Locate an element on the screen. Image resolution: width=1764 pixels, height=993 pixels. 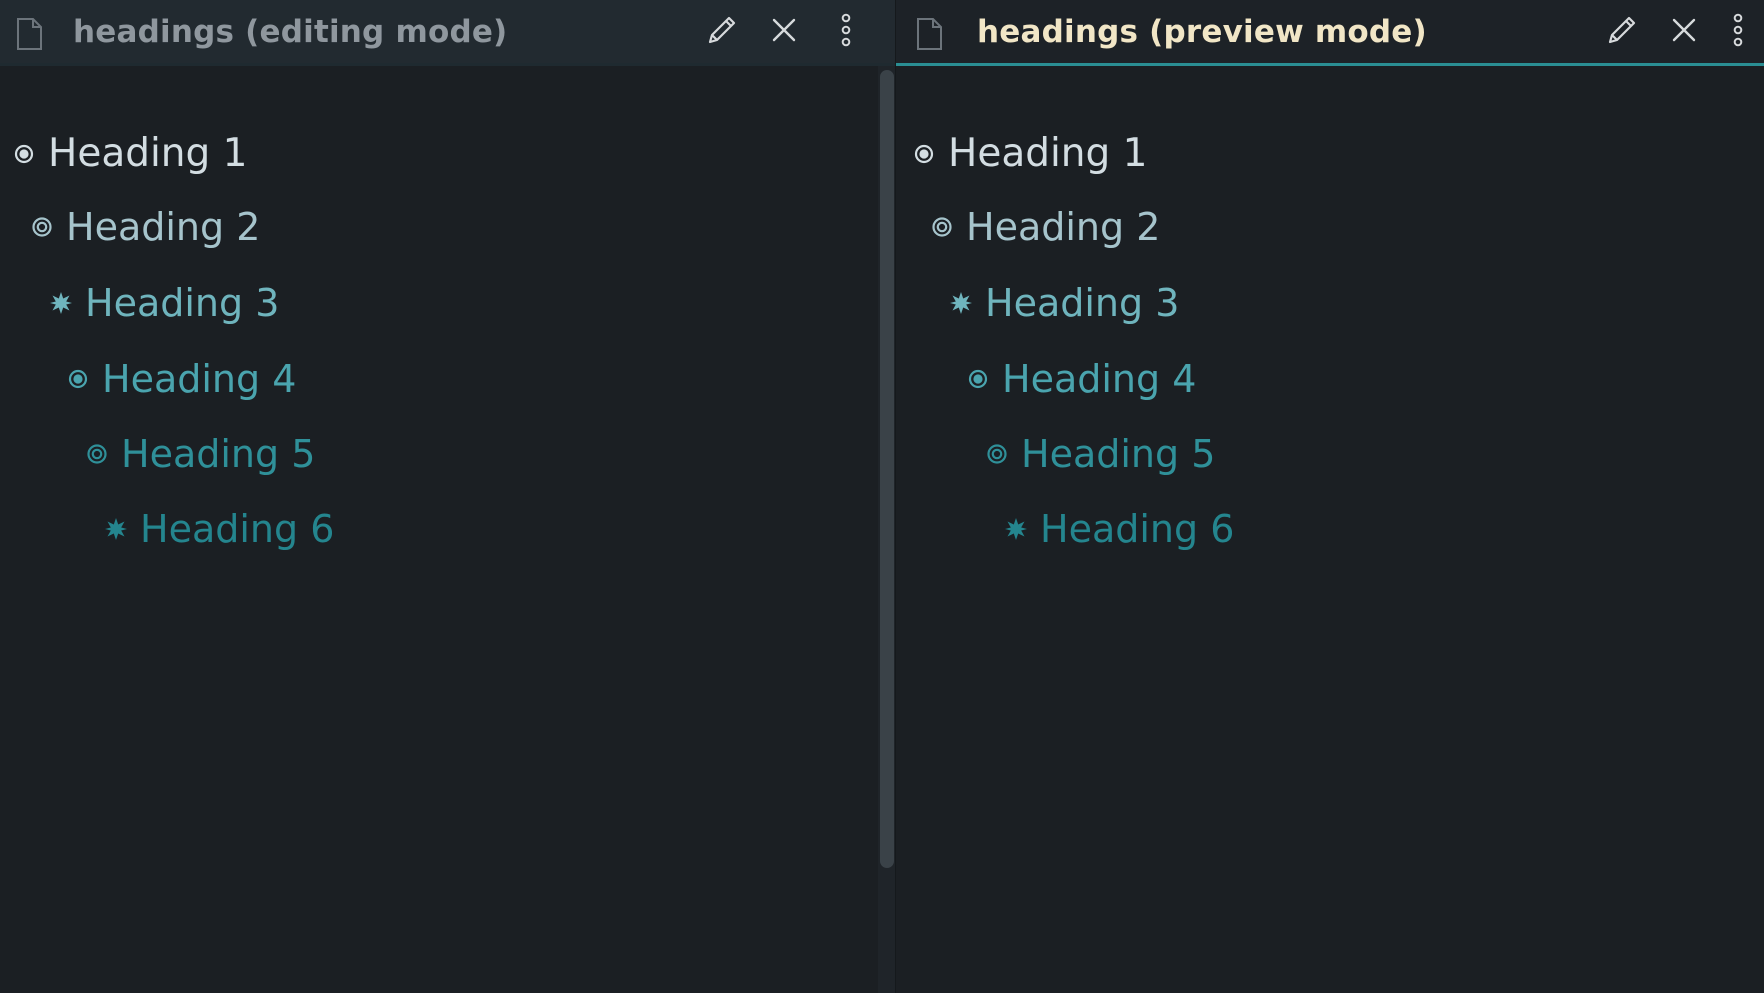
scrollbar-thumb is located at coordinates (887, 469).